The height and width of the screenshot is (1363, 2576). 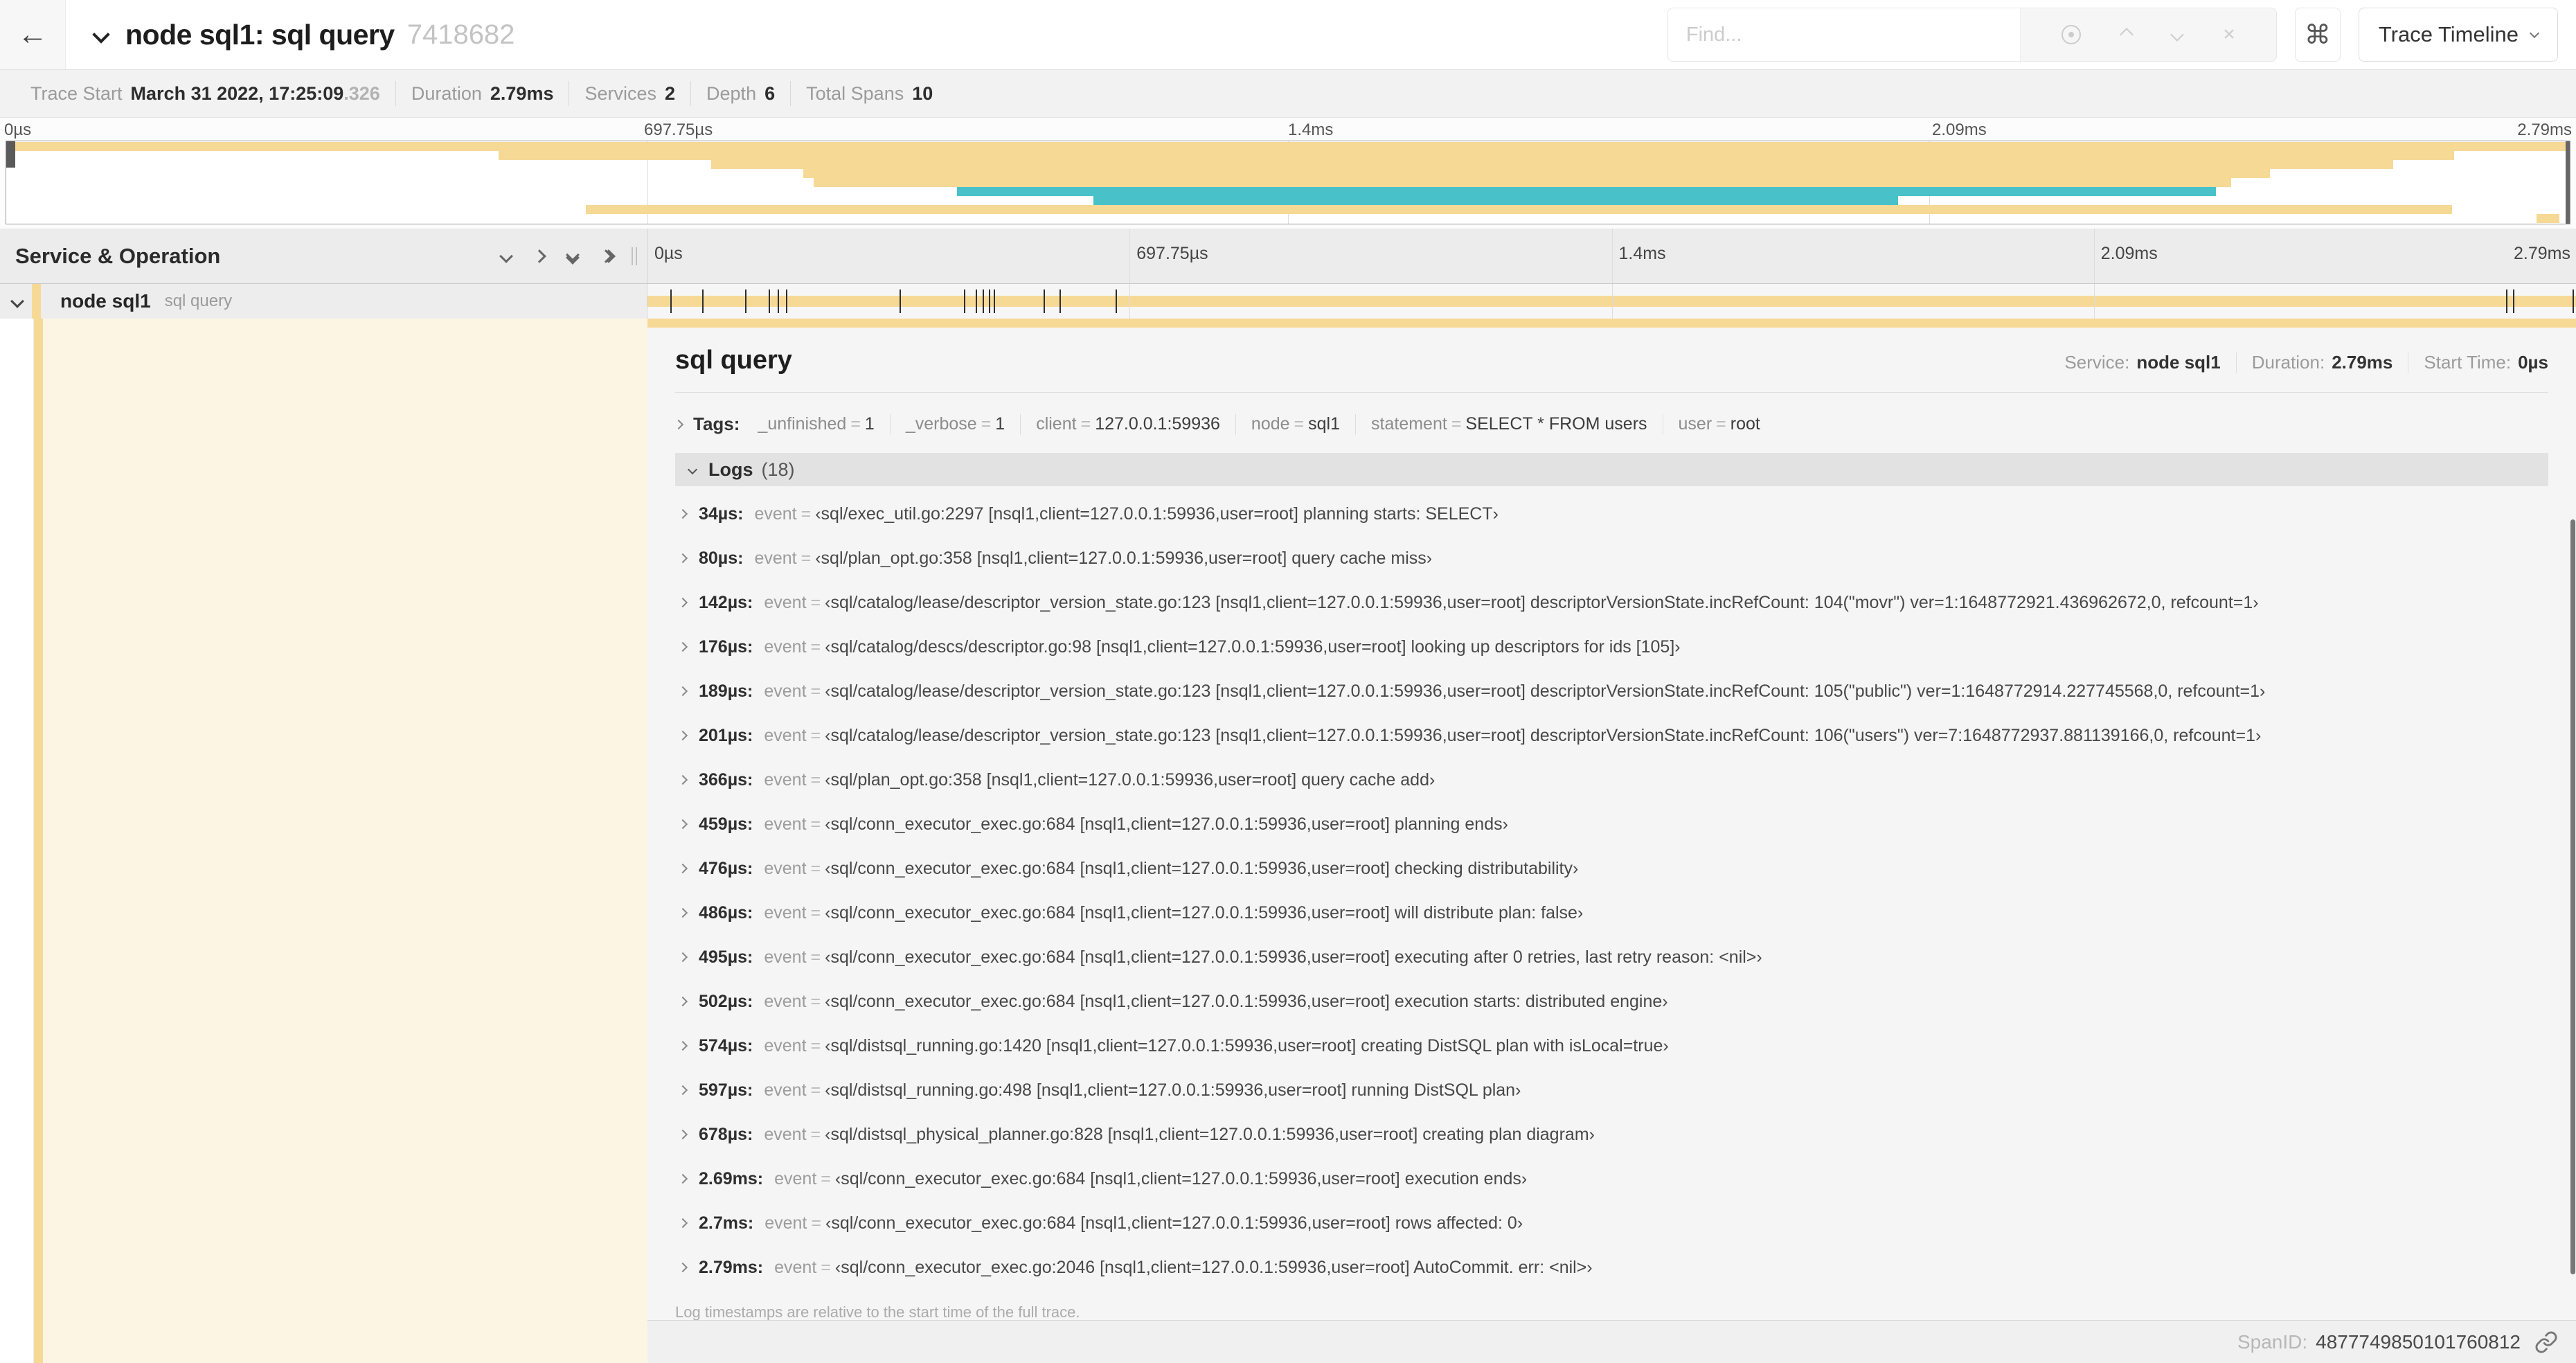 What do you see at coordinates (506, 256) in the screenshot?
I see `collapse-one-icon` at bounding box center [506, 256].